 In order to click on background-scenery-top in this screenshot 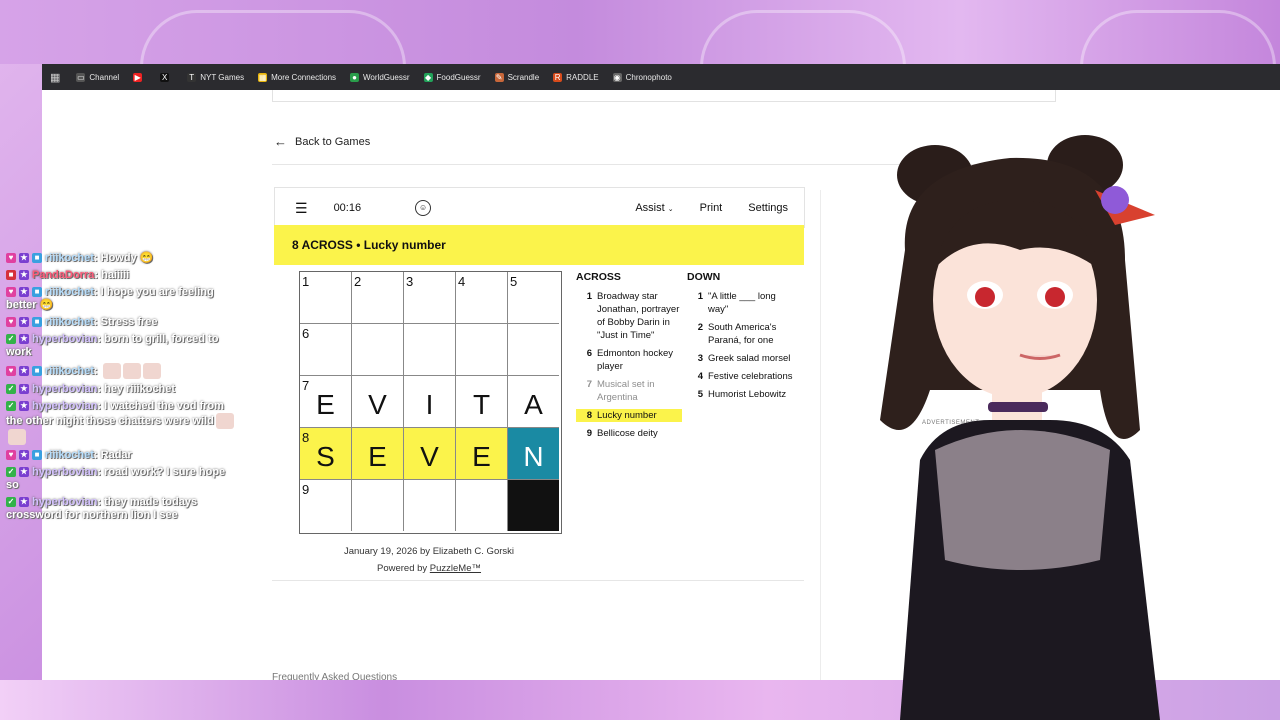, I will do `click(640, 33)`.